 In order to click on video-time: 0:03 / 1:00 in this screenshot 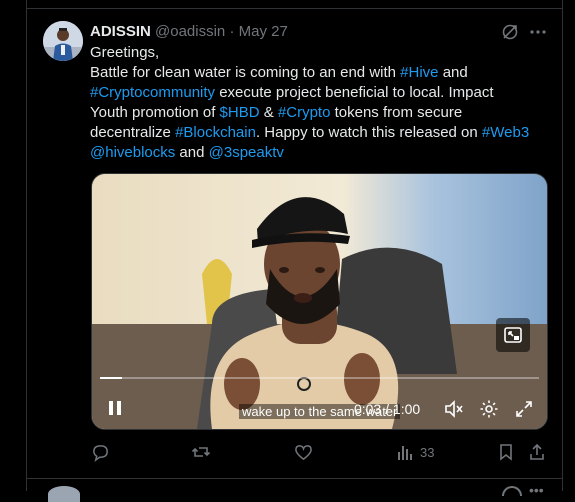, I will do `click(387, 409)`.